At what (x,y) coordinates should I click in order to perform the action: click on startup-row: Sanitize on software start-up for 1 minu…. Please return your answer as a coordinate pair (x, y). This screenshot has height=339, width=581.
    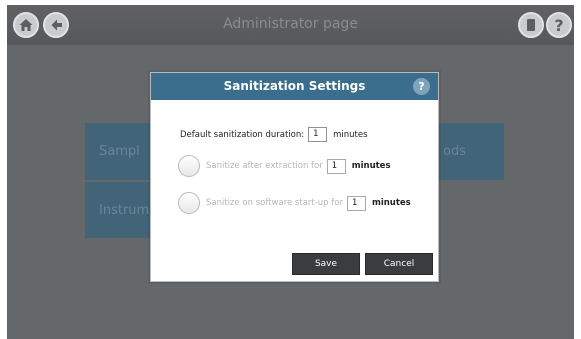
    Looking at the image, I should click on (294, 203).